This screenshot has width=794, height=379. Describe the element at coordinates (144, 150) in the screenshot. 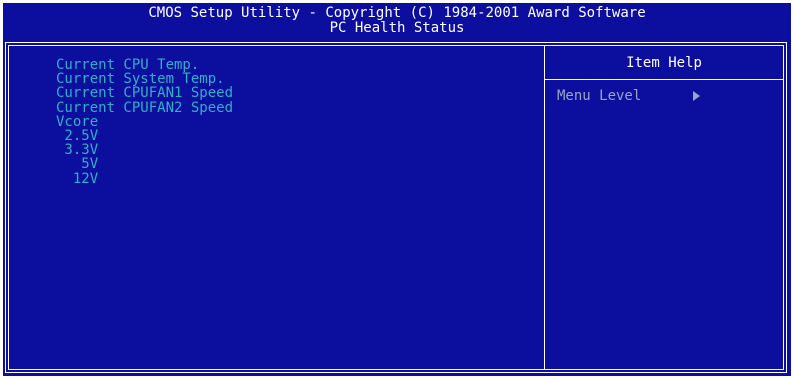

I see `setting-3-3v: 3.3V` at that location.